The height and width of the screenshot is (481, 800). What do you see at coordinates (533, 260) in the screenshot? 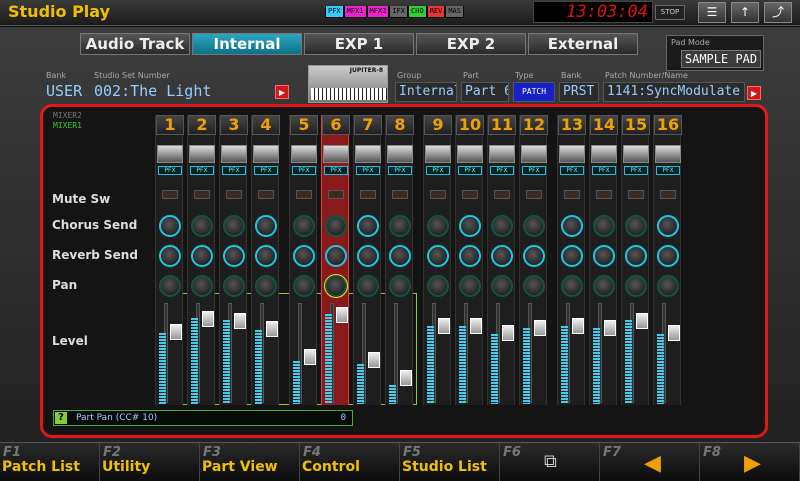
I see `channel-strip-12: 12 PFX` at bounding box center [533, 260].